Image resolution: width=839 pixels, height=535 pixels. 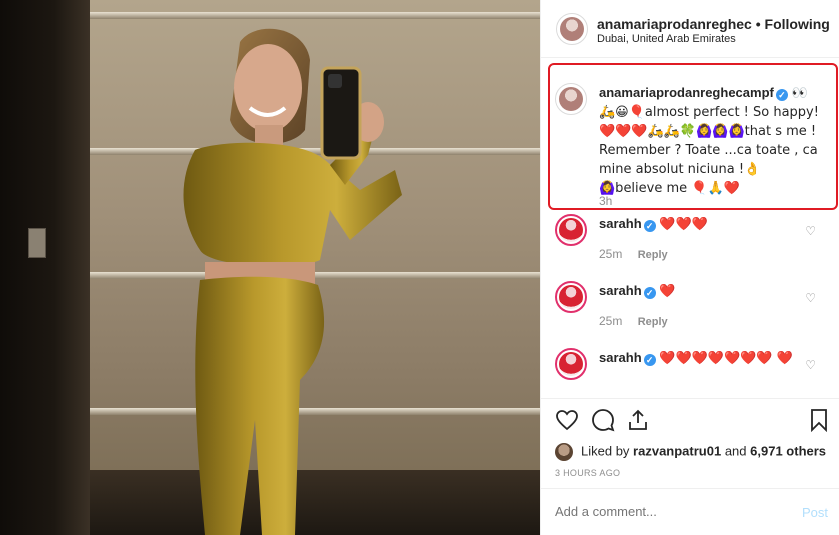 I want to click on comment-text: ❤️❤️❤️, so click(x=683, y=224).